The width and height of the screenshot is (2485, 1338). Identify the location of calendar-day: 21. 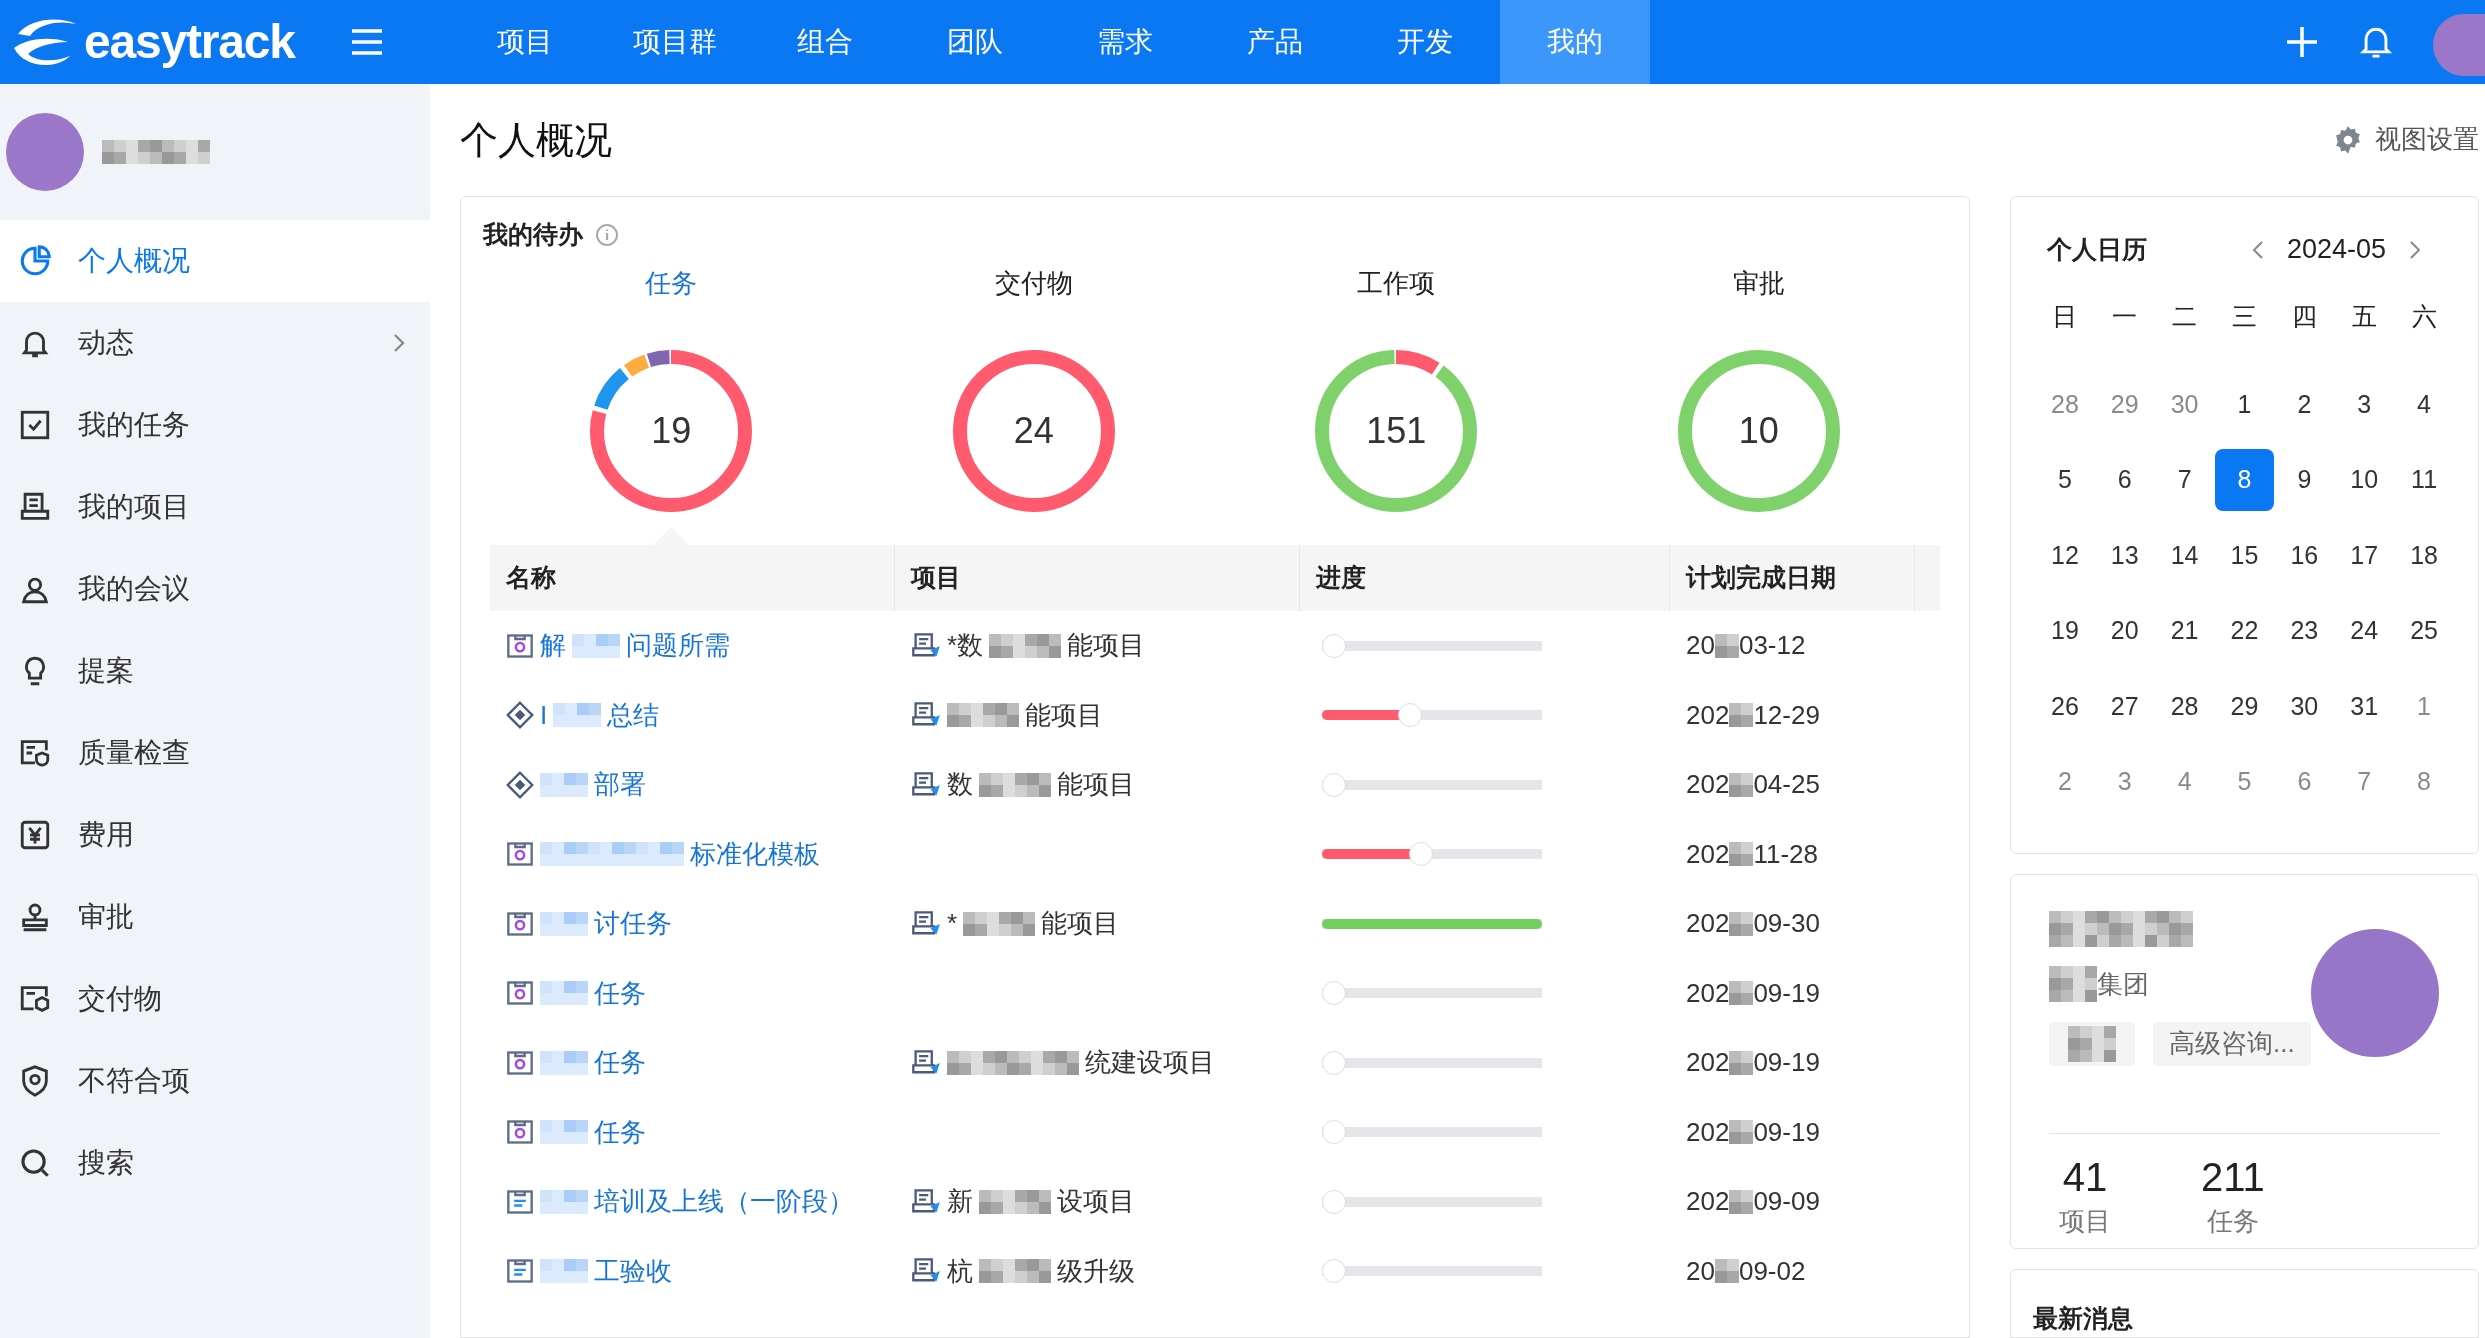
(2184, 630).